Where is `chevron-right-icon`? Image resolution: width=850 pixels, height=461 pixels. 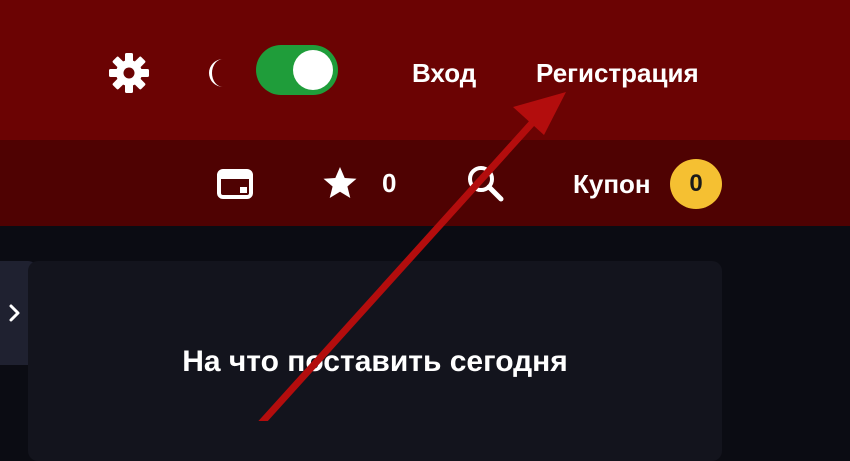 chevron-right-icon is located at coordinates (14, 313).